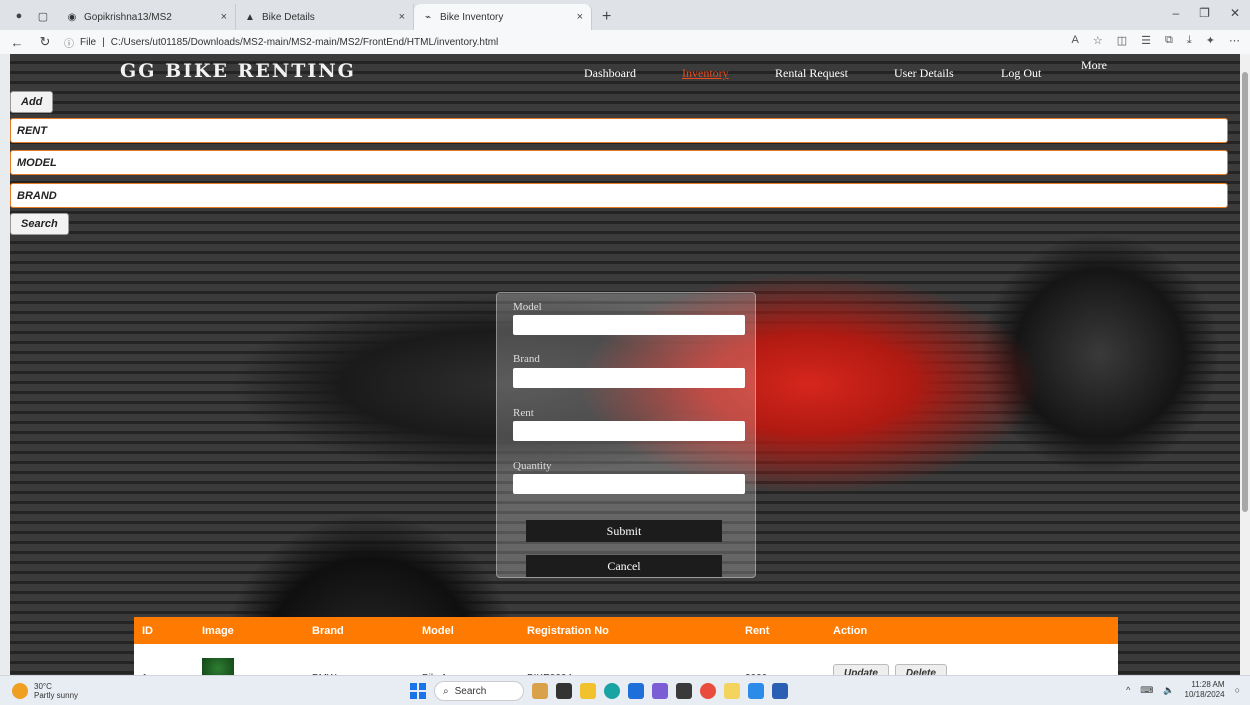 The width and height of the screenshot is (1250, 705). I want to click on paint-icon, so click(732, 691).